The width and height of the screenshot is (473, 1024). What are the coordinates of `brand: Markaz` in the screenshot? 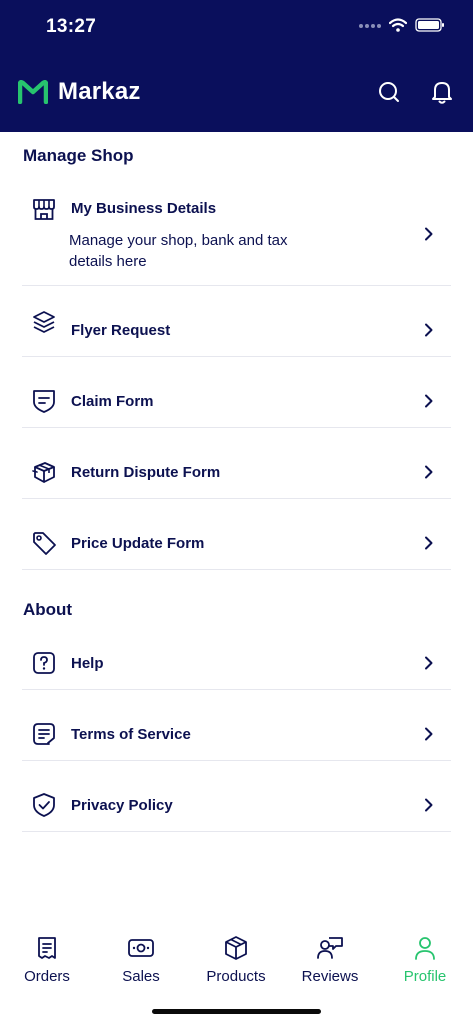 It's located at (79, 92).